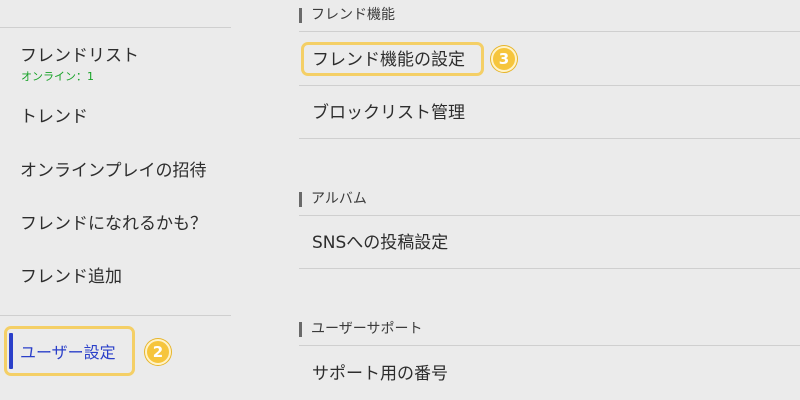 The width and height of the screenshot is (800, 400). I want to click on section-header-album: アルバム, so click(333, 199).